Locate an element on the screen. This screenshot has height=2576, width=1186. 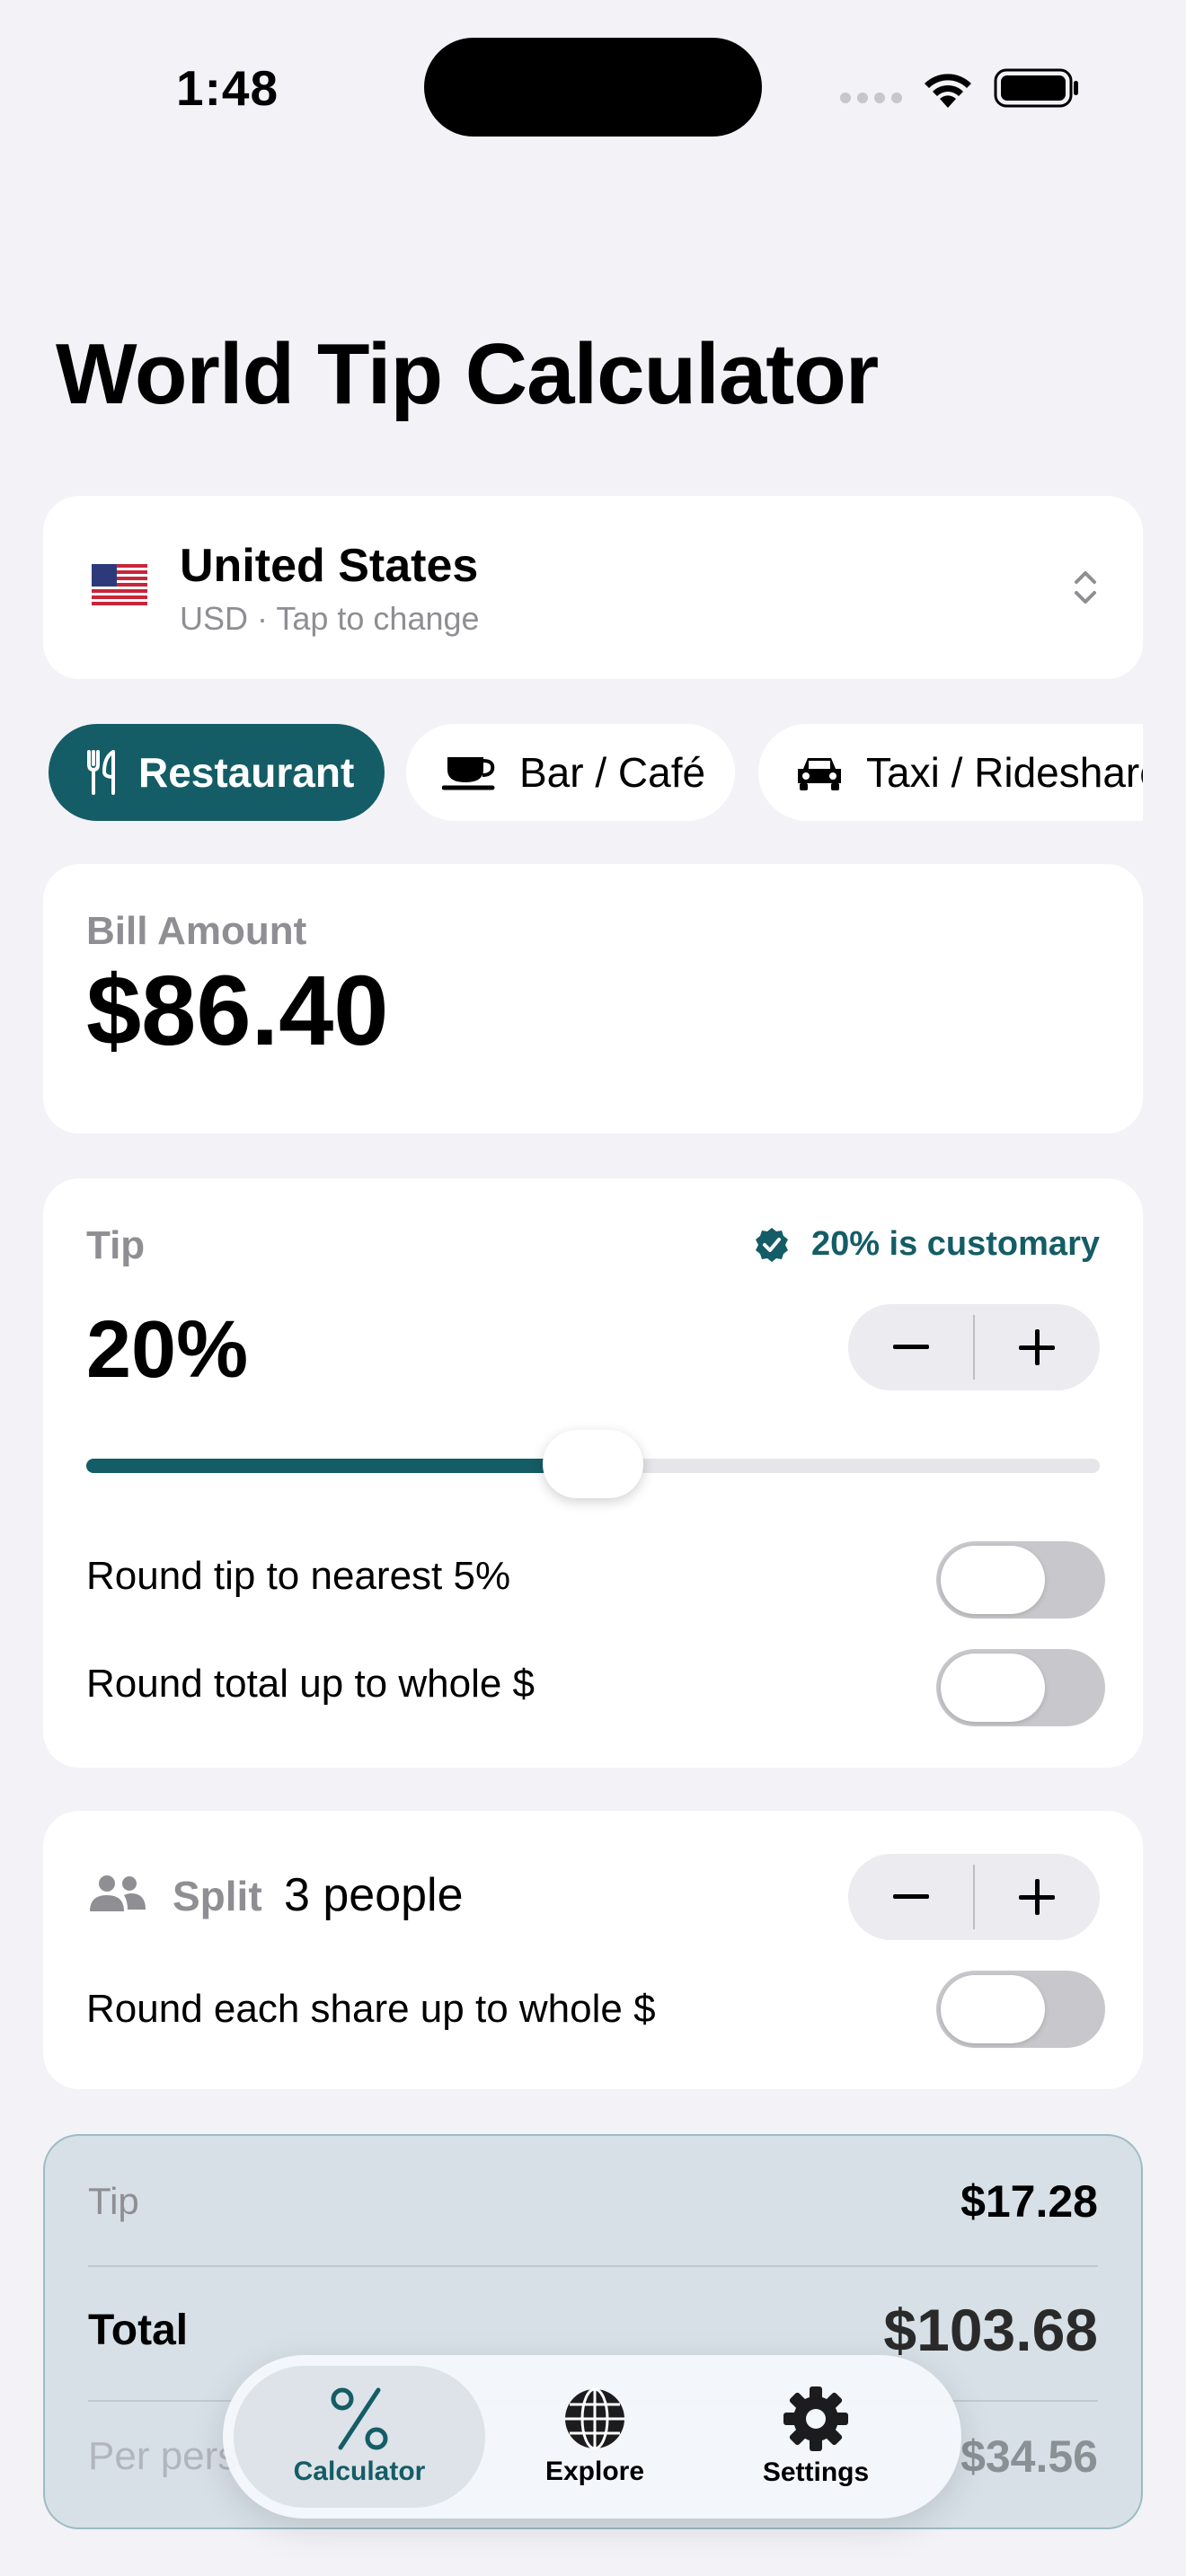
split-increment-button is located at coordinates (1037, 1897).